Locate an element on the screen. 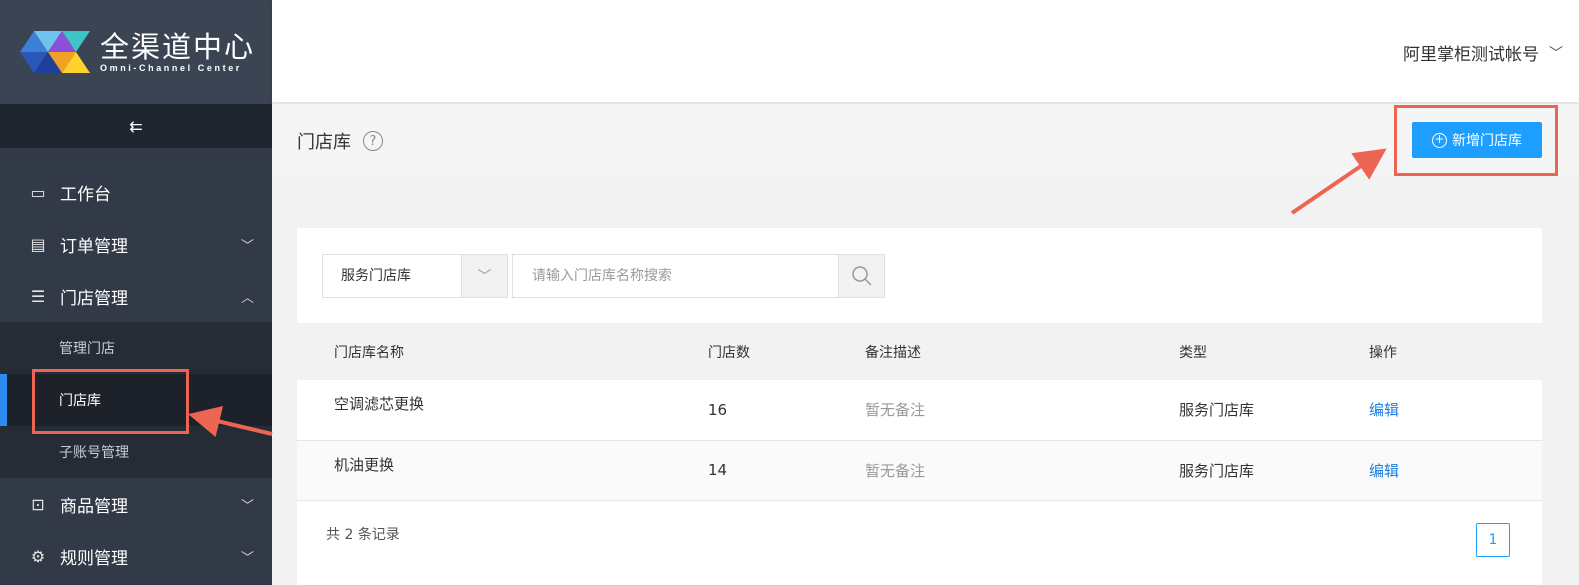 The height and width of the screenshot is (585, 1579). table-row: 机油更换 14 暂无备注 服务门店库 编辑 is located at coordinates (919, 470).